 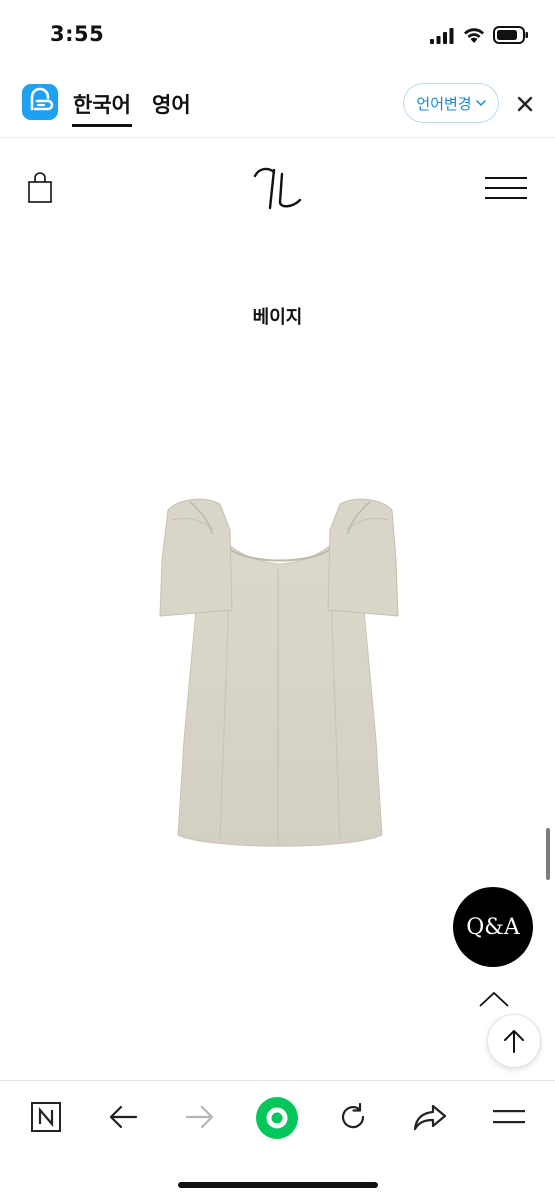 I want to click on naver-home-button, so click(x=46, y=1117).